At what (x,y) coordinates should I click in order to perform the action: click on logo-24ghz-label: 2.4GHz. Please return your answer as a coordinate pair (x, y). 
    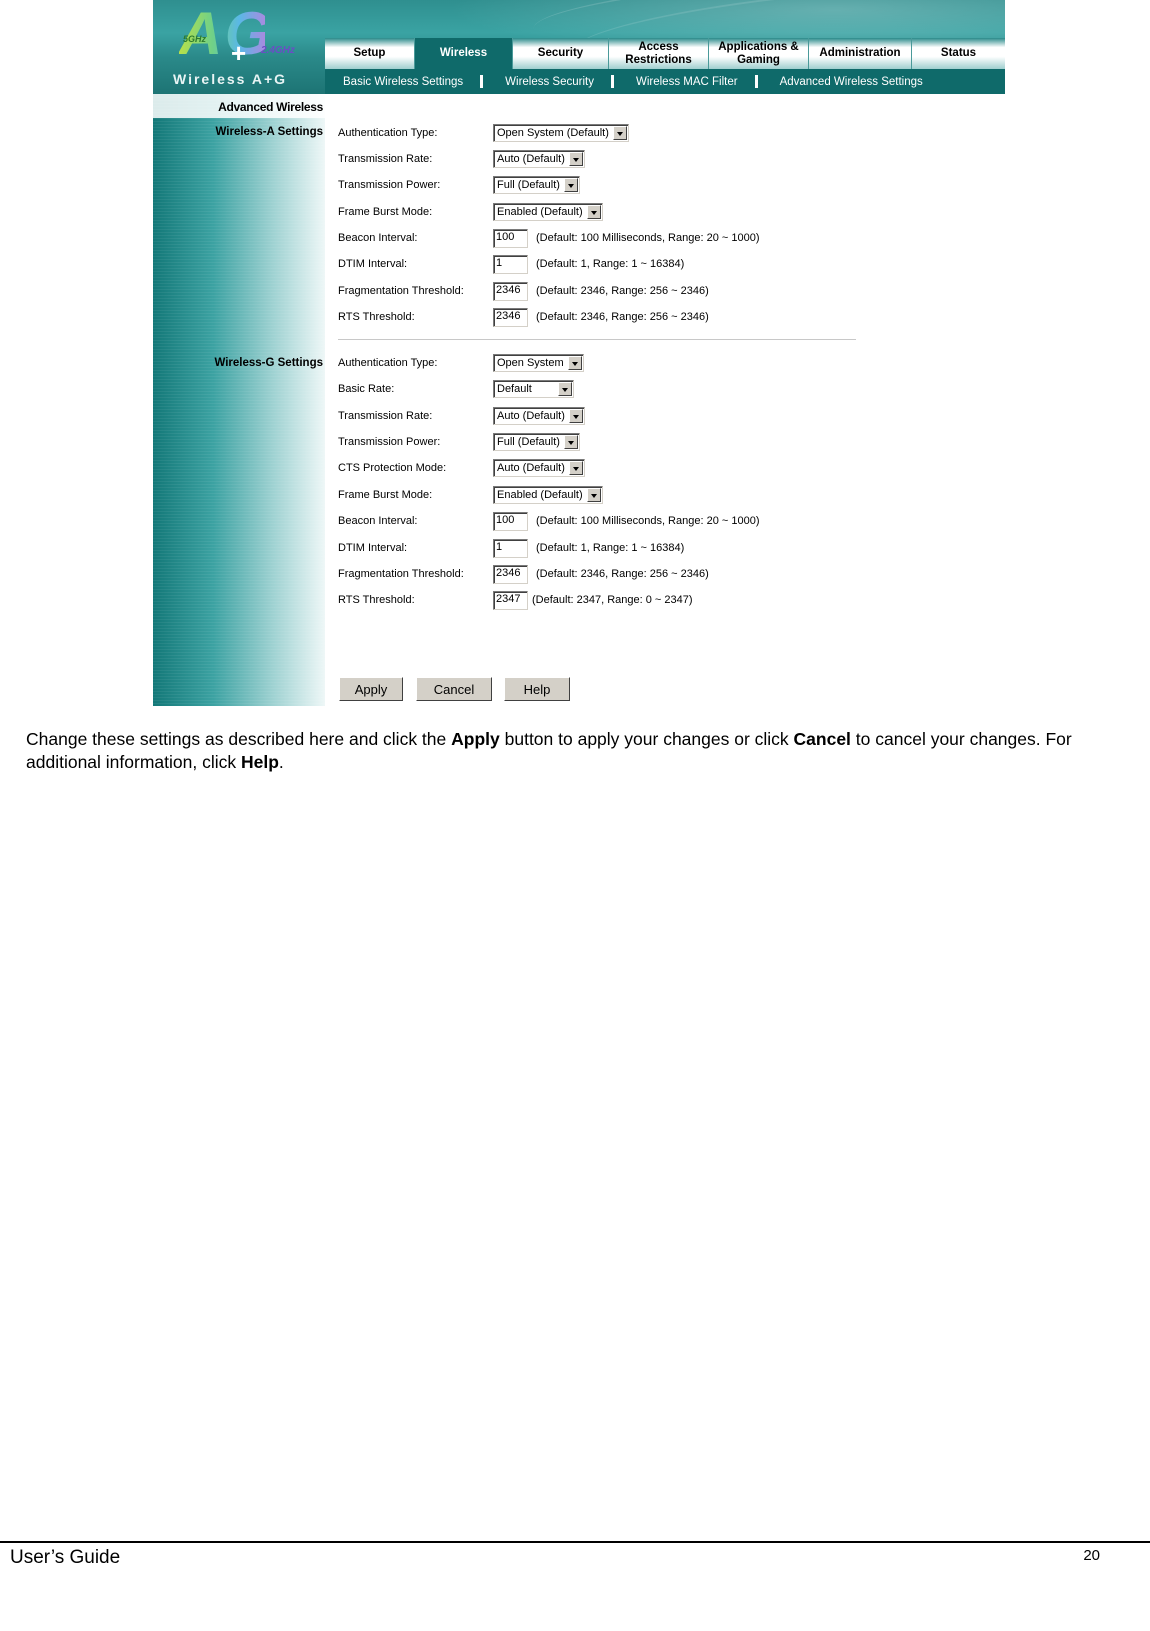
    Looking at the image, I should click on (278, 50).